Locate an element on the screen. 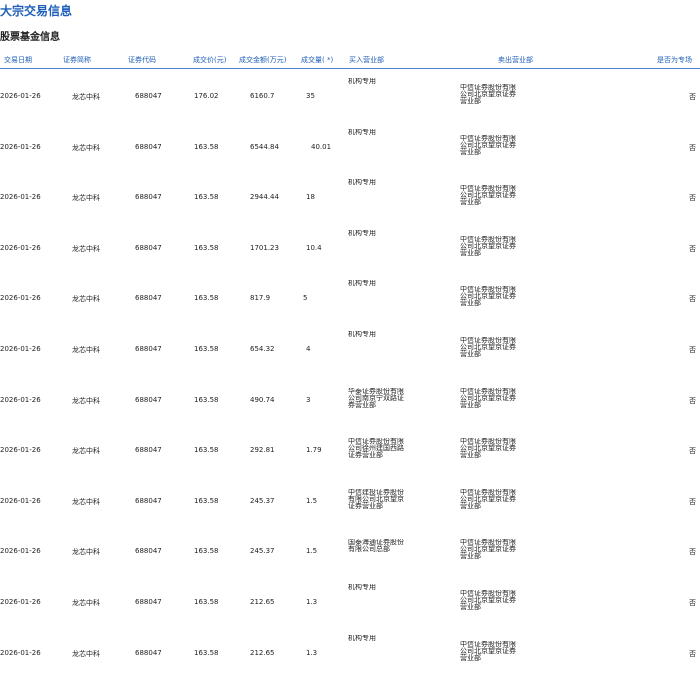 This screenshot has width=700, height=678. cell-price: 176.02 is located at coordinates (206, 96).